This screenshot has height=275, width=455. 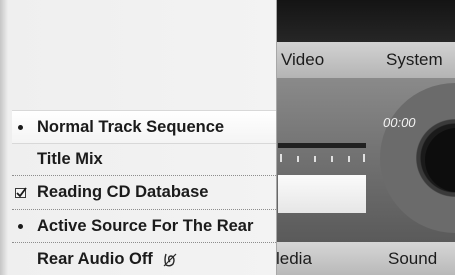 I want to click on rear-audio-off-icon, so click(x=170, y=260).